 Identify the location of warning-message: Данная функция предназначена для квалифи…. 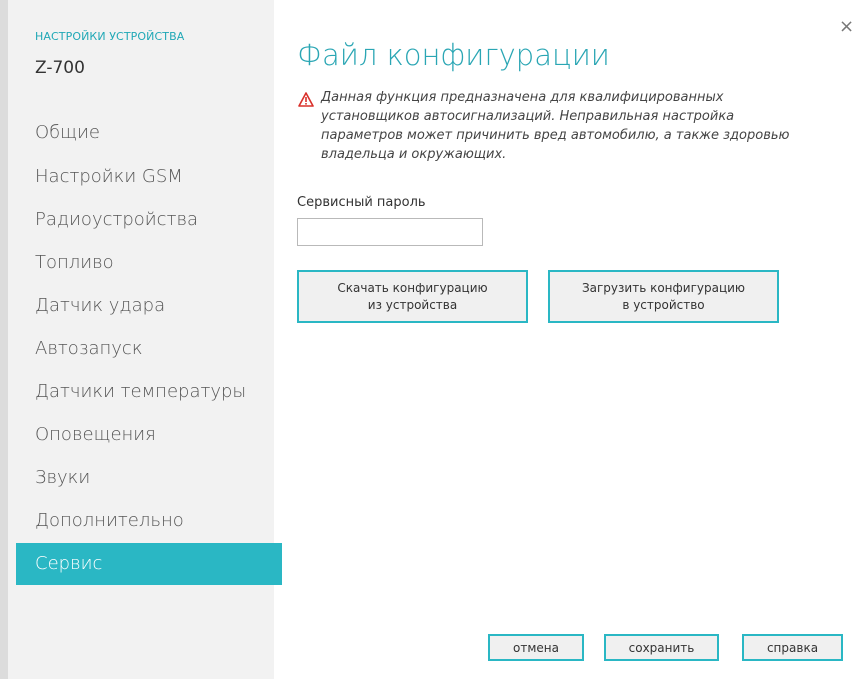
(555, 126).